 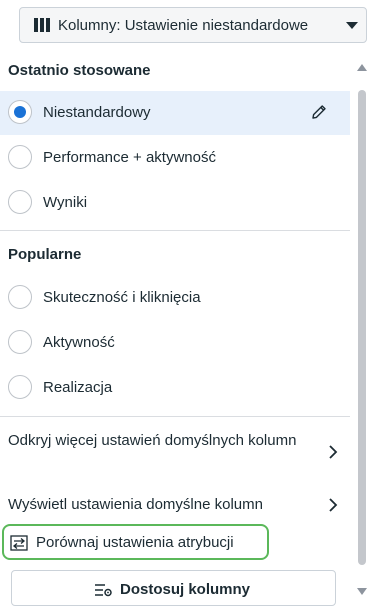 I want to click on columns-dropdown-label: Kolumny: Ustawienie niestandardowe, so click(x=183, y=25).